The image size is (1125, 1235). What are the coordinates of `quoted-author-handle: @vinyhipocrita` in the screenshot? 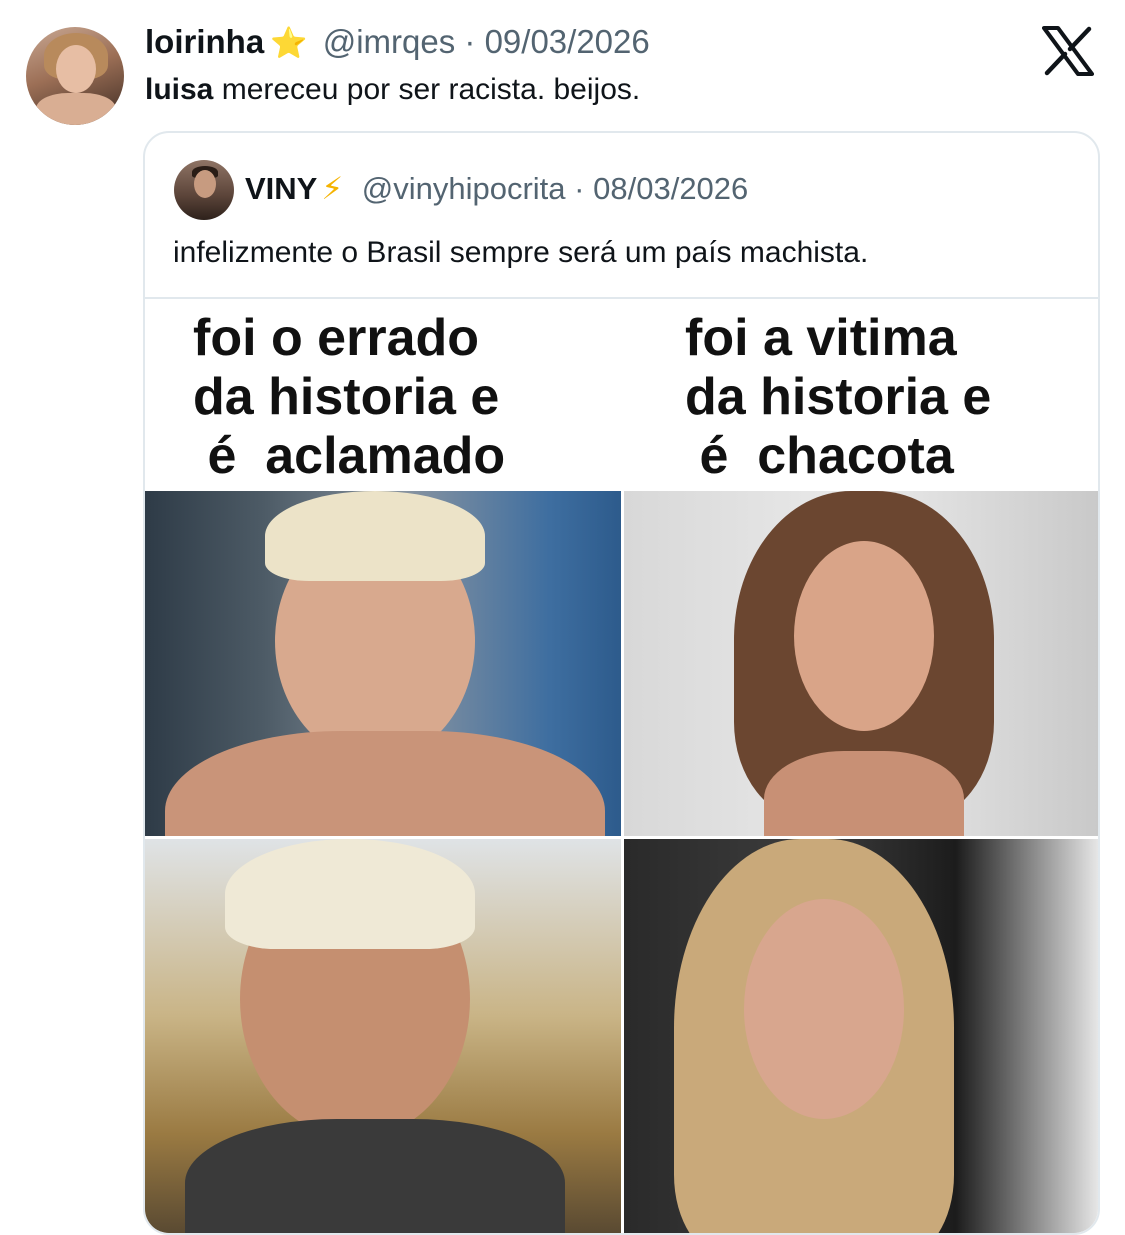 It's located at (464, 188).